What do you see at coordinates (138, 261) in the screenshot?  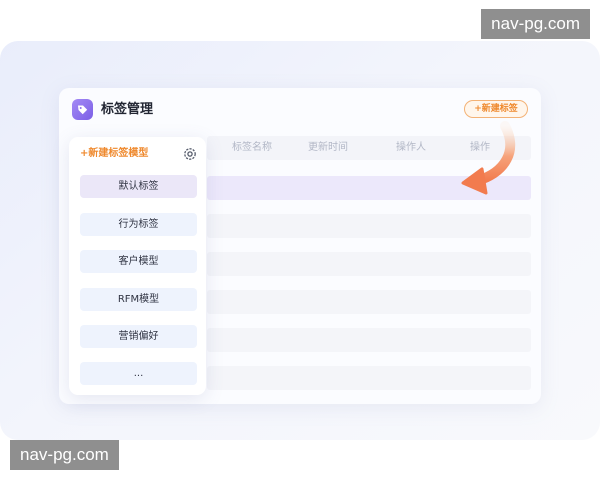 I see `sidebar-item-customer-model: 客户模型` at bounding box center [138, 261].